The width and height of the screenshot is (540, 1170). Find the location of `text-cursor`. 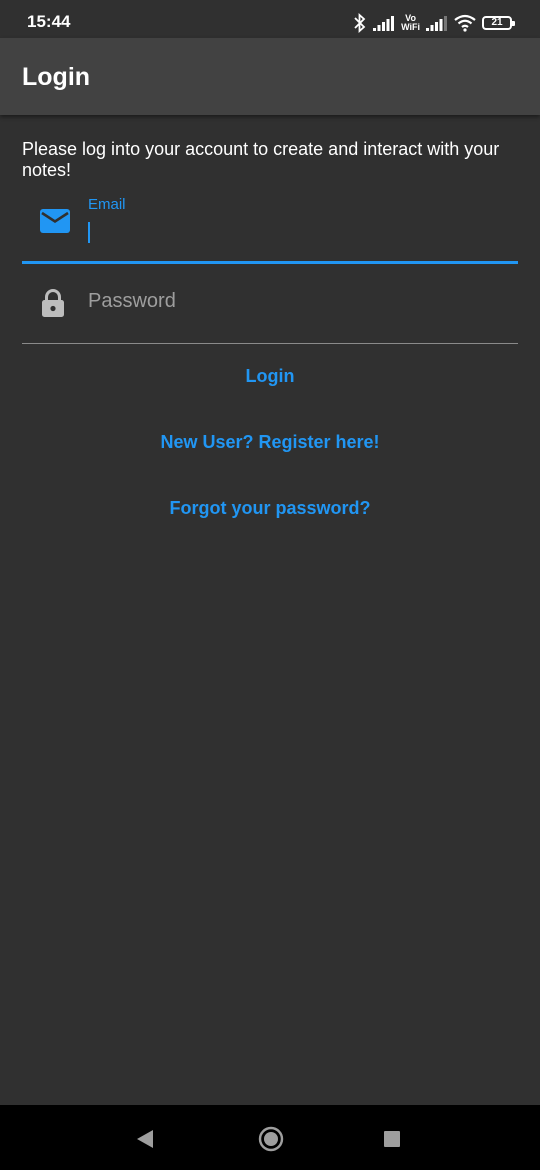

text-cursor is located at coordinates (89, 232).